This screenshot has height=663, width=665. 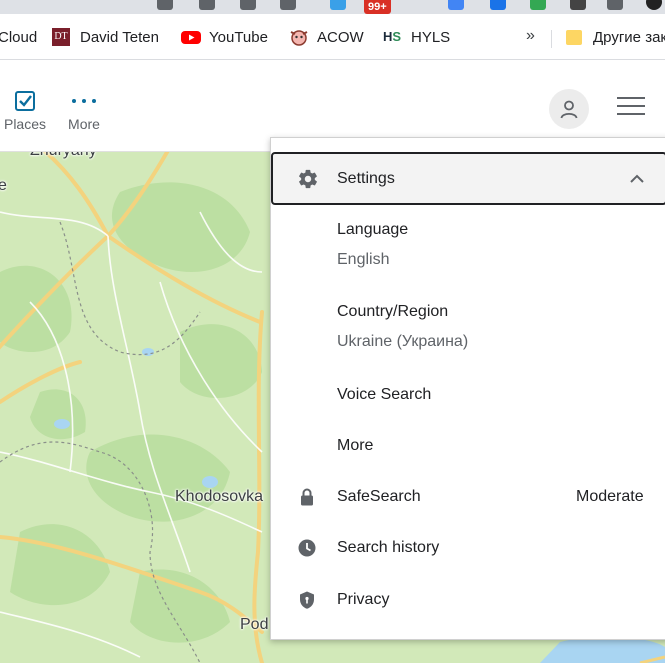 I want to click on bookmark-label: HYLS, so click(x=431, y=37).